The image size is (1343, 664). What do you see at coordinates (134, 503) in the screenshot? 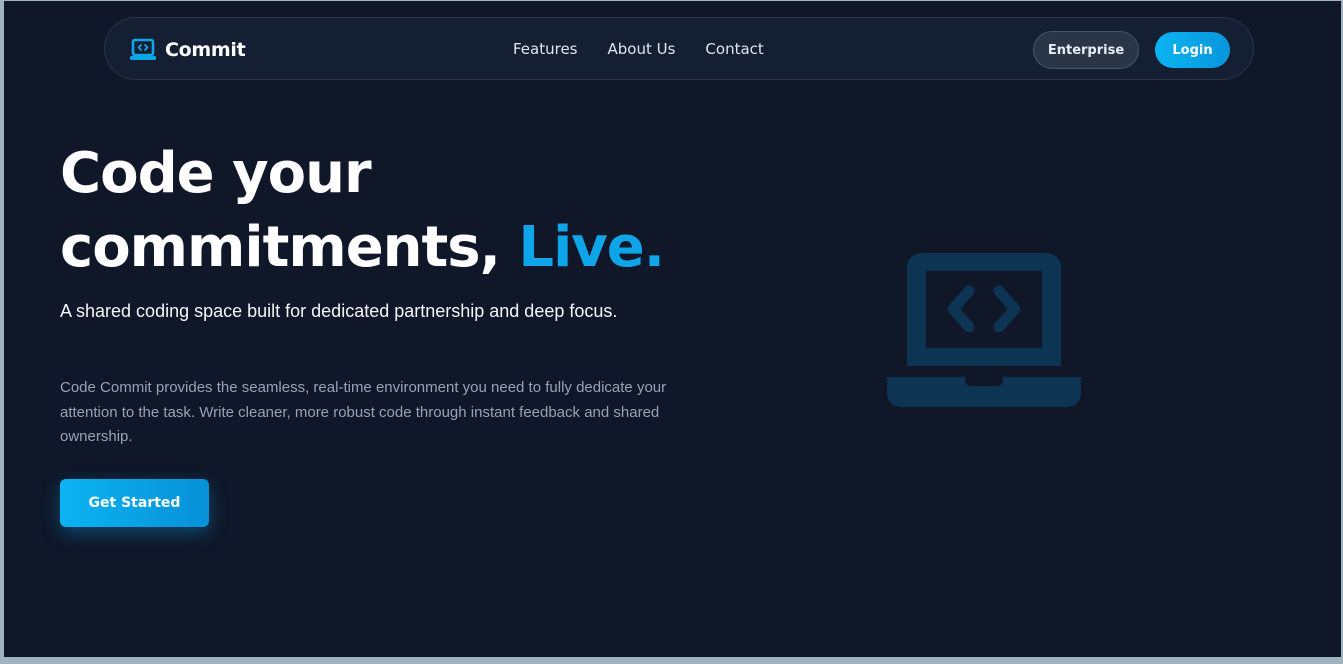
I see `get-started-button: Get Started` at bounding box center [134, 503].